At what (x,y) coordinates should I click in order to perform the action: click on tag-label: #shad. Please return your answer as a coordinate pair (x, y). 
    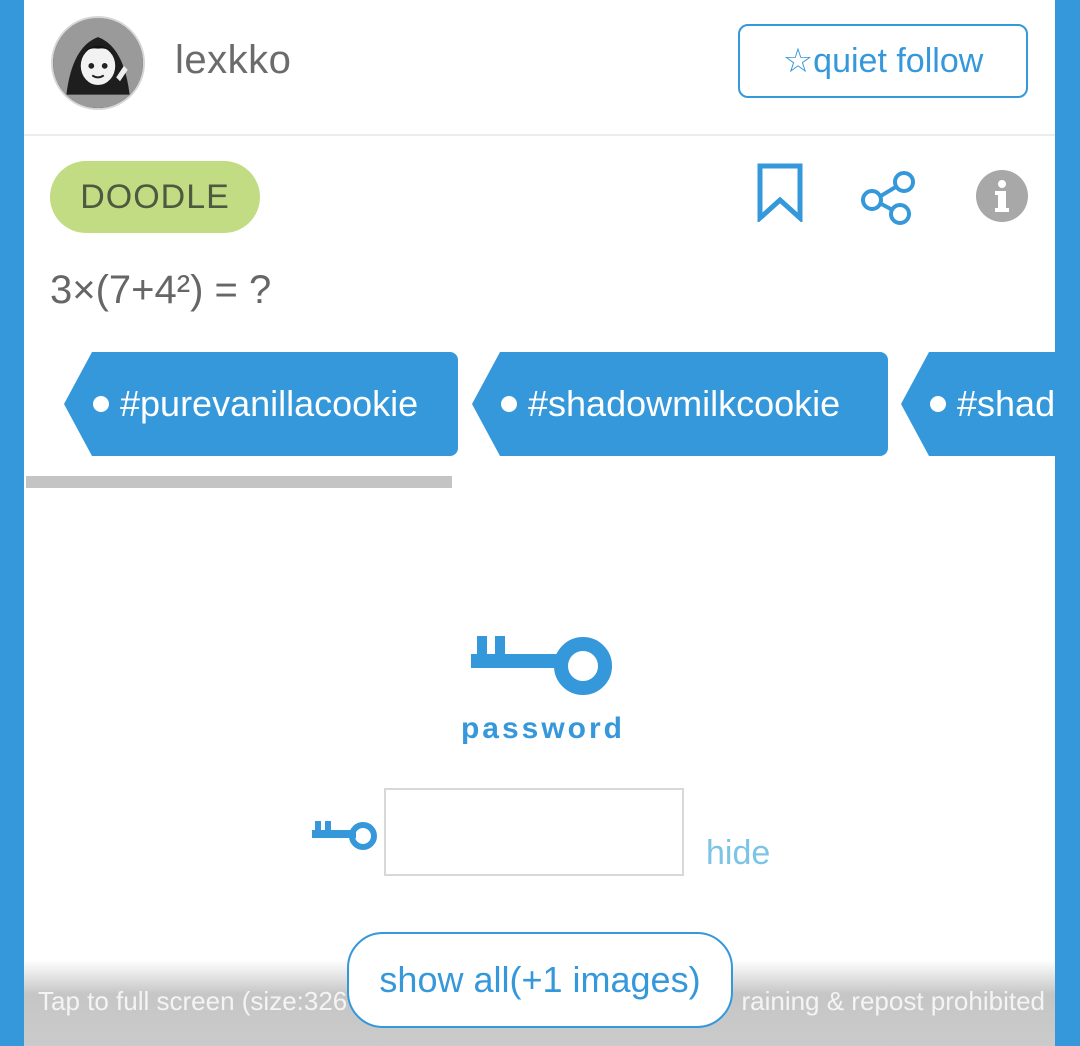
    Looking at the image, I should click on (1006, 403).